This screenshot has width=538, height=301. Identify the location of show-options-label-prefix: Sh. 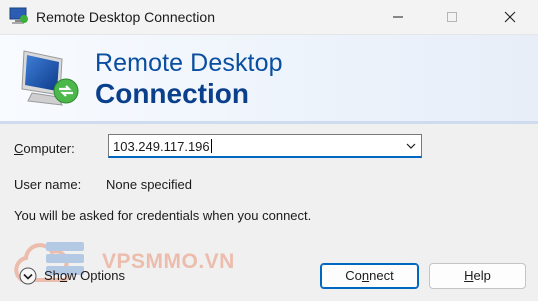
(52, 275).